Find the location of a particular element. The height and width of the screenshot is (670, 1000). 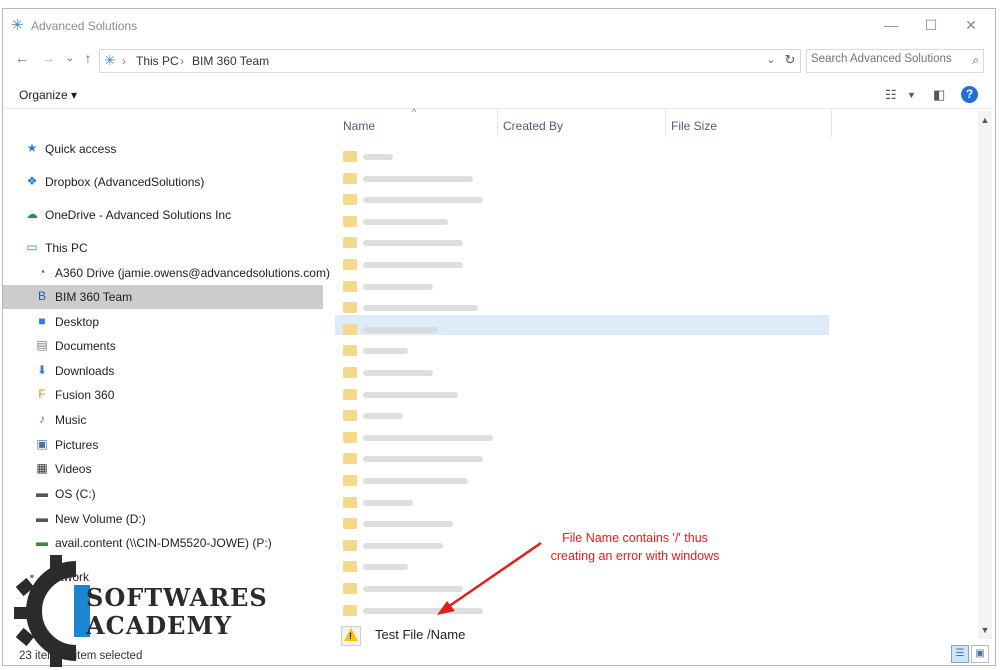

preview-pane-icon: ◧ is located at coordinates (939, 95).